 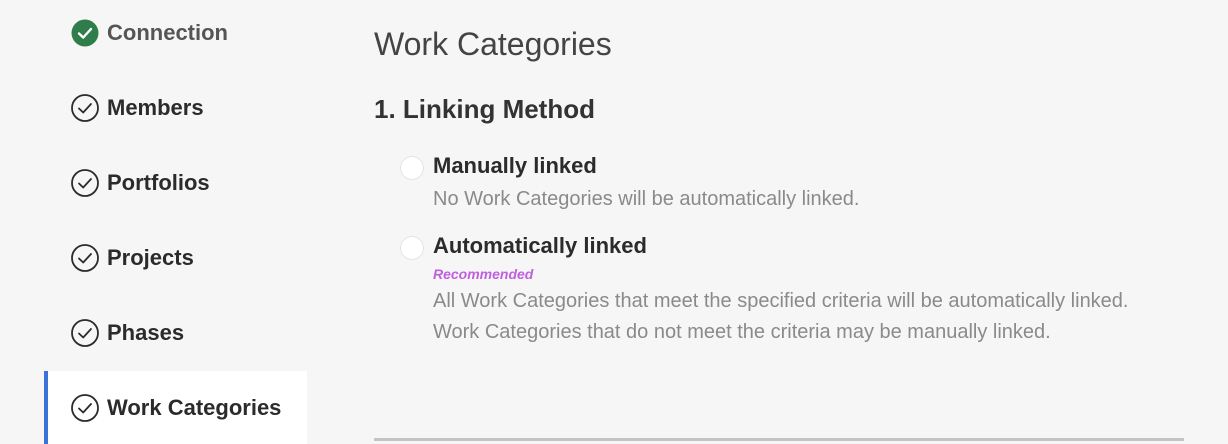 I want to click on check-circle-filled-icon, so click(x=85, y=33).